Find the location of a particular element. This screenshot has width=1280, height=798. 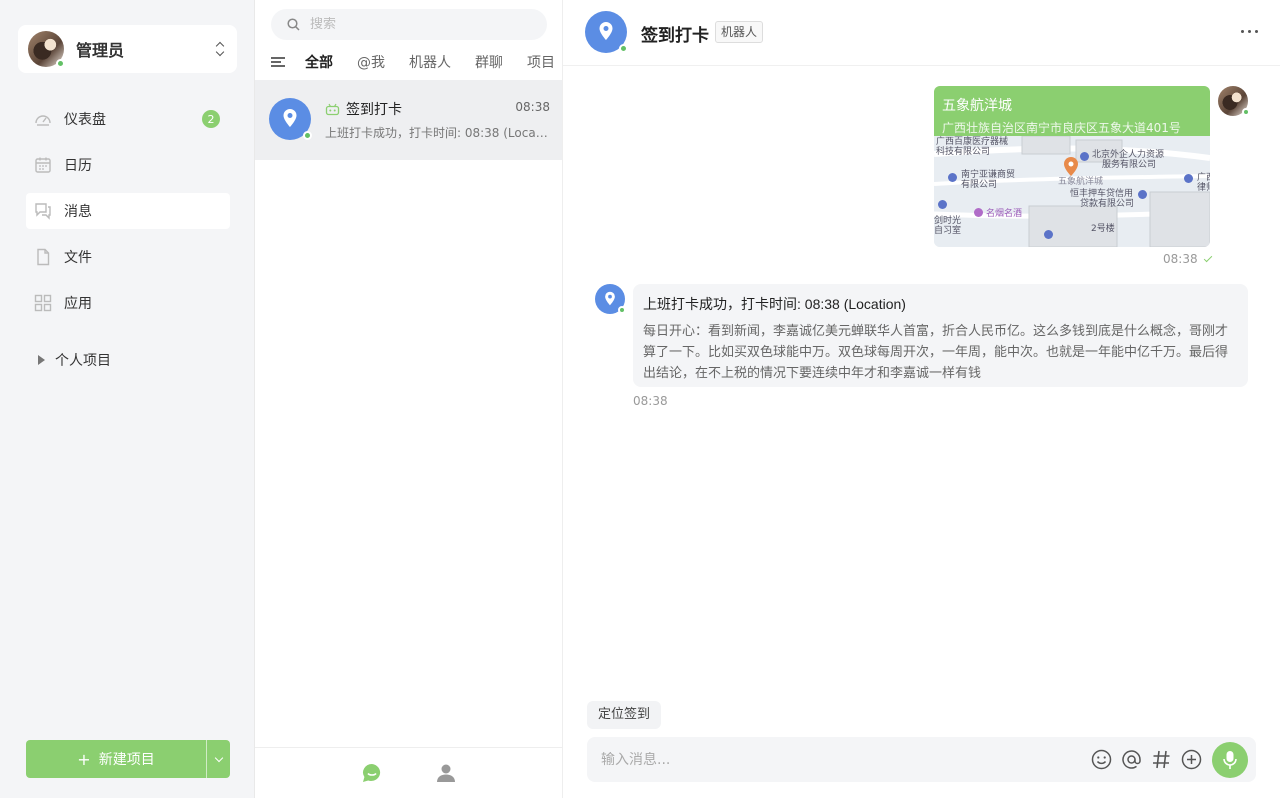

filter-menu-icon is located at coordinates (278, 62).